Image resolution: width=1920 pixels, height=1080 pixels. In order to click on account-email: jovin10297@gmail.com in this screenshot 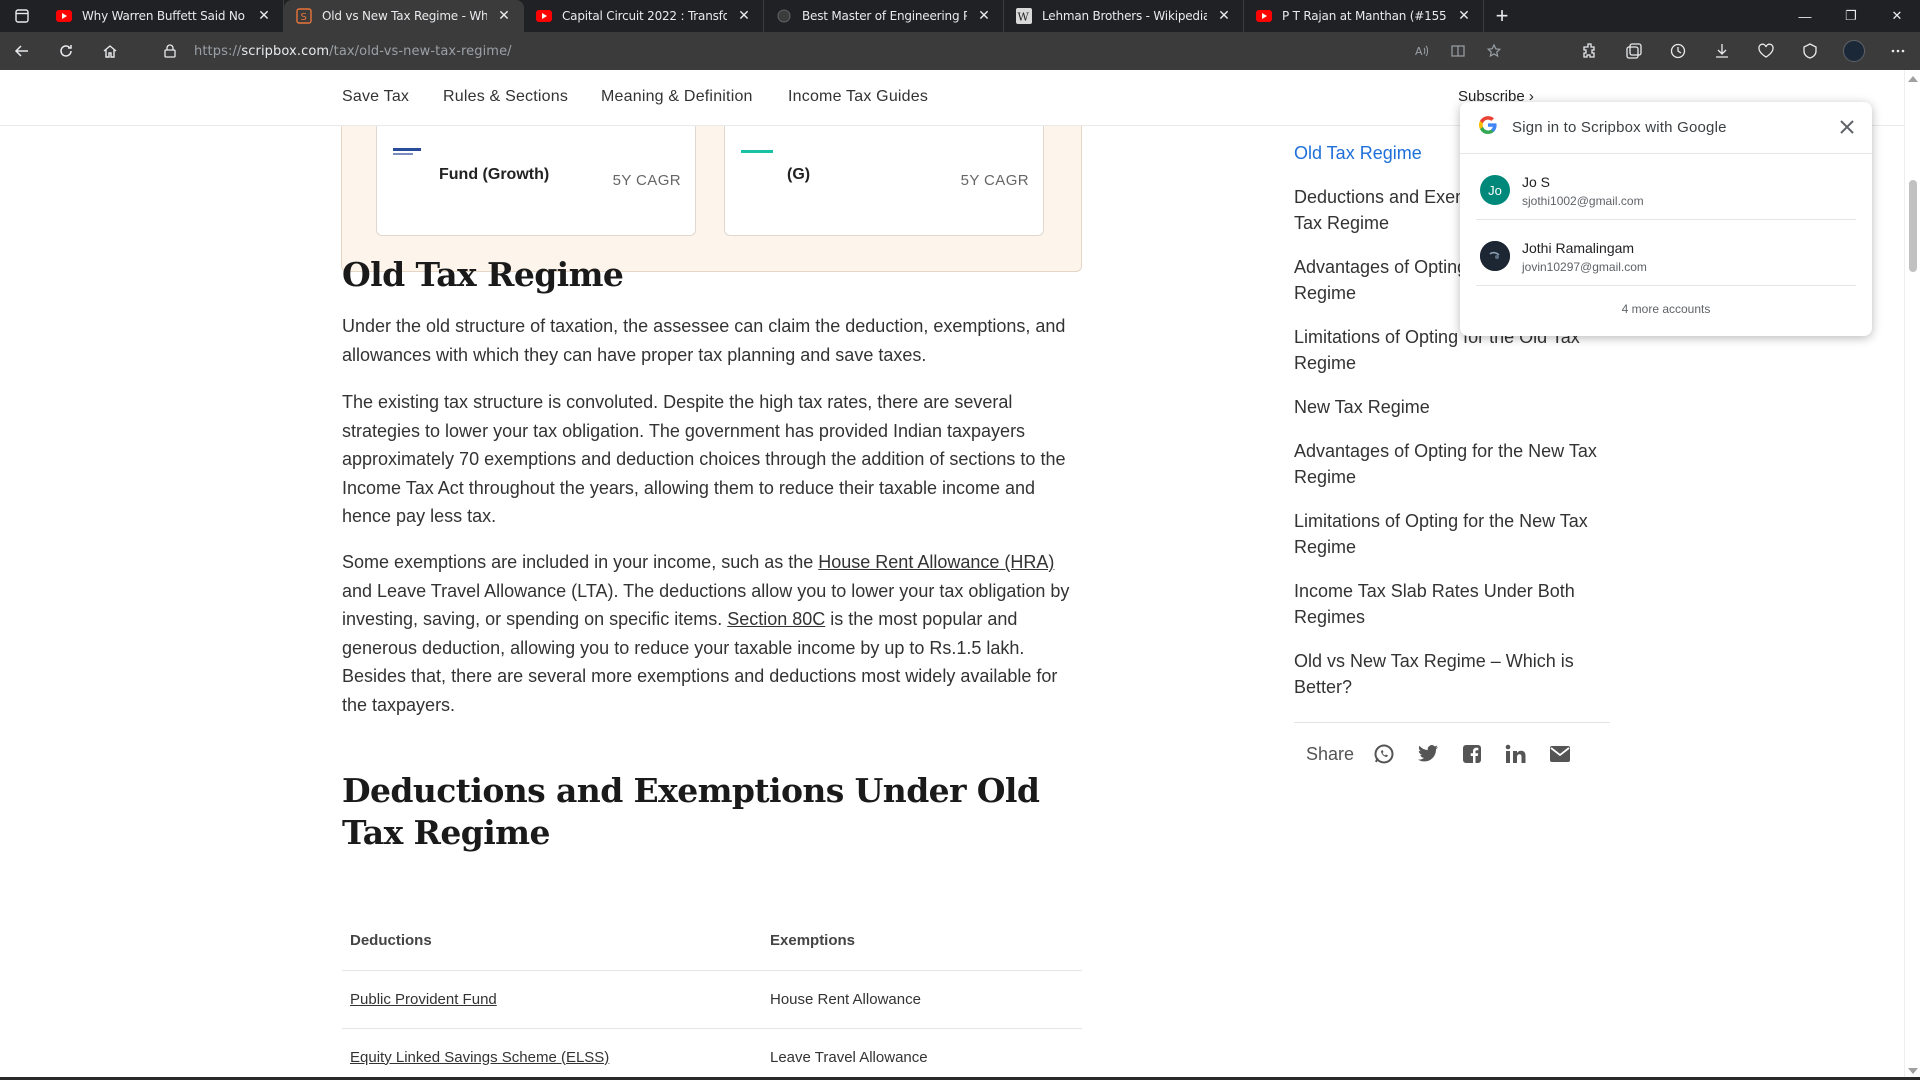, I will do `click(1584, 267)`.